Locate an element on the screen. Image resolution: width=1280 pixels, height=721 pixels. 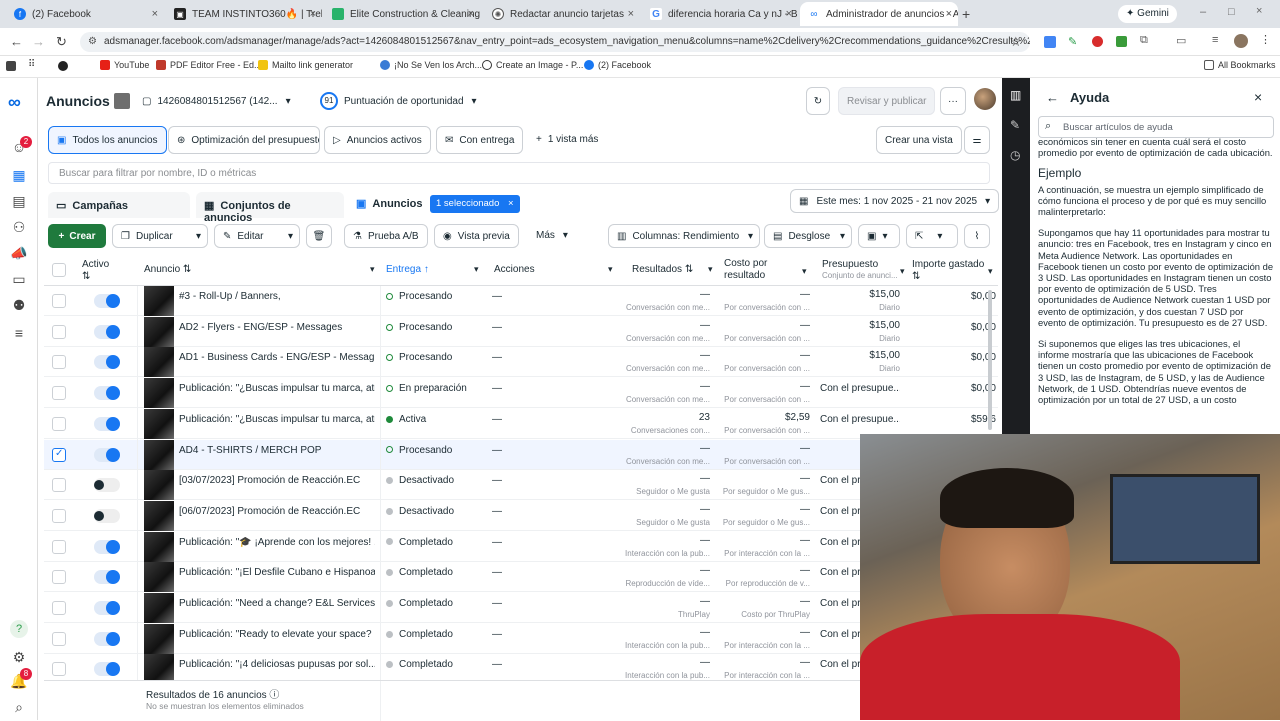
reports-button: ▣ ▾ is located at coordinates (879, 236).